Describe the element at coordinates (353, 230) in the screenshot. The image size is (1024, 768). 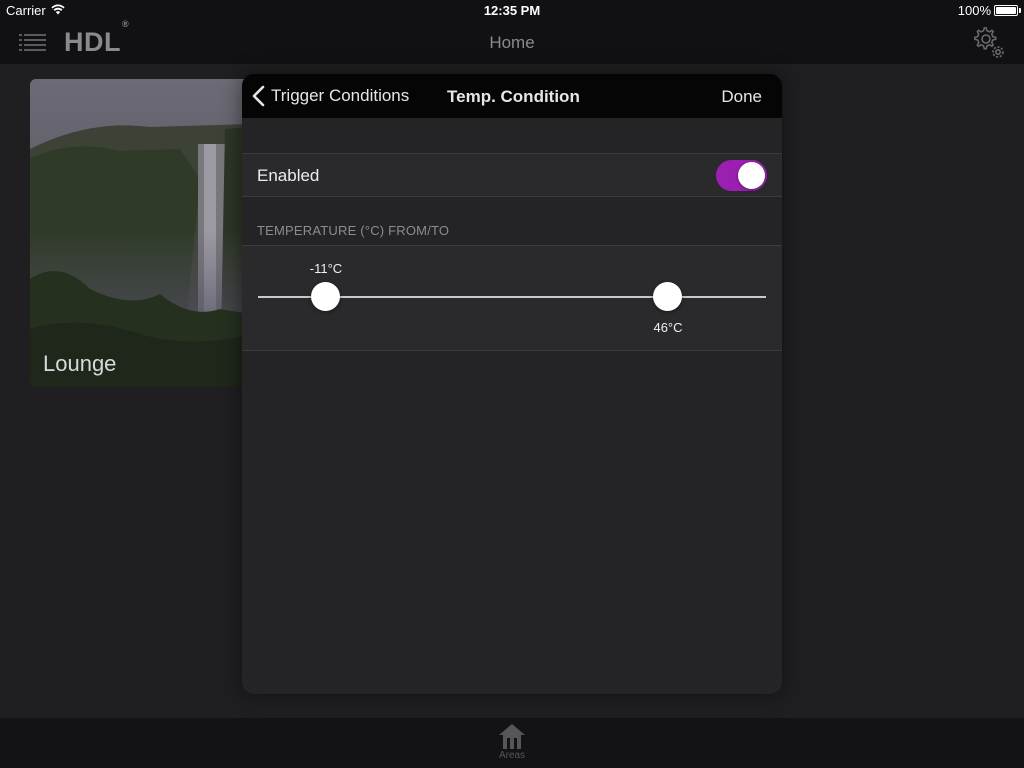
I see `section-header: TEMPERATURE (°C) FROM/TO` at that location.